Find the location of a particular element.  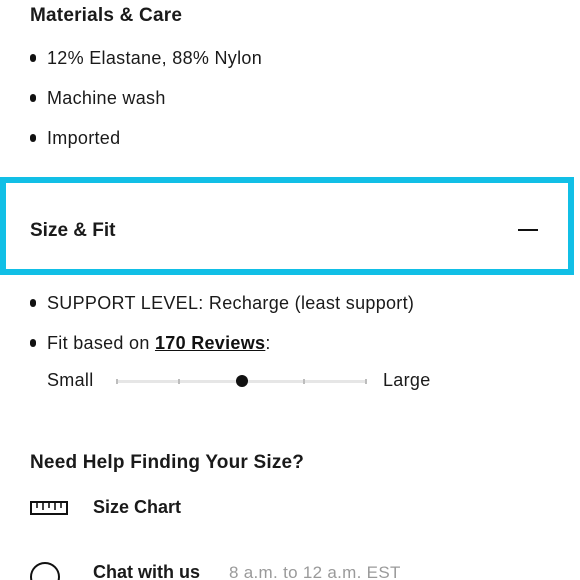

size-fit-heading: Size & Fit is located at coordinates (73, 230).